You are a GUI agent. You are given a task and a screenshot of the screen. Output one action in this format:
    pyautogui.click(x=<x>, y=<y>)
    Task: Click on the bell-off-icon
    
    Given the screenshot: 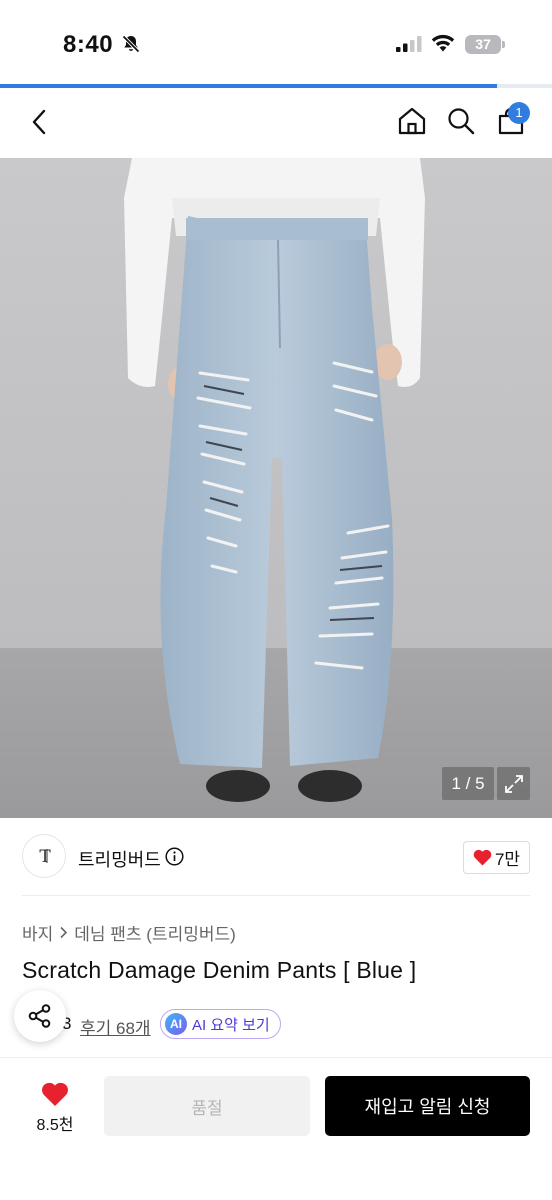 What is the action you would take?
    pyautogui.click(x=131, y=44)
    